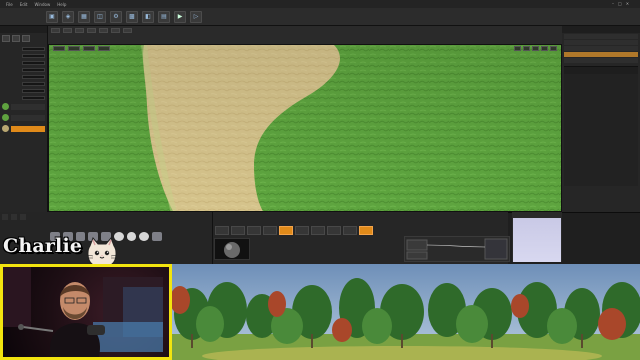 The image size is (640, 360). I want to click on marketplace-icon: ◫, so click(100, 16).